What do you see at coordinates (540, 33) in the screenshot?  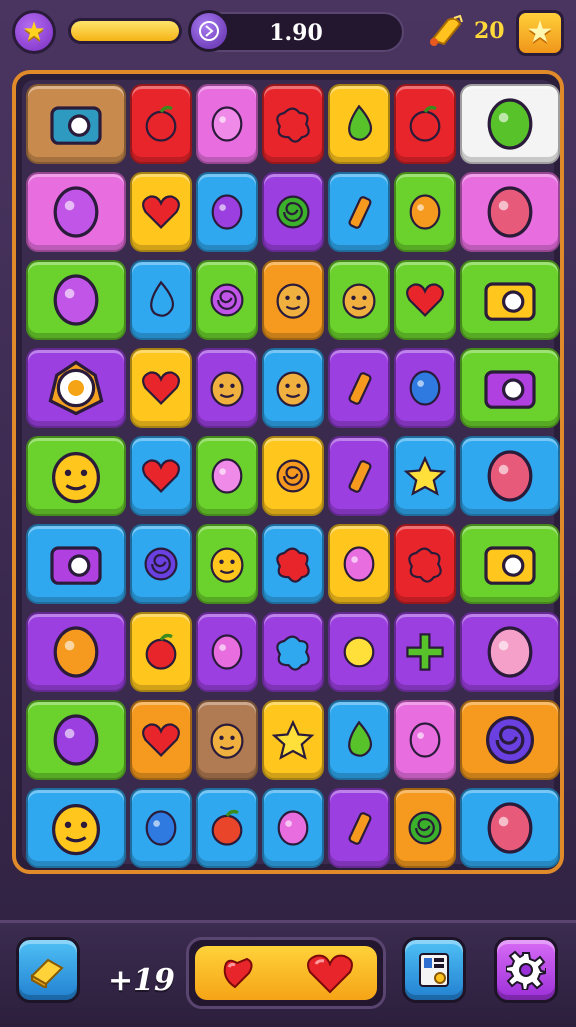 I see `favorites-button: ★` at bounding box center [540, 33].